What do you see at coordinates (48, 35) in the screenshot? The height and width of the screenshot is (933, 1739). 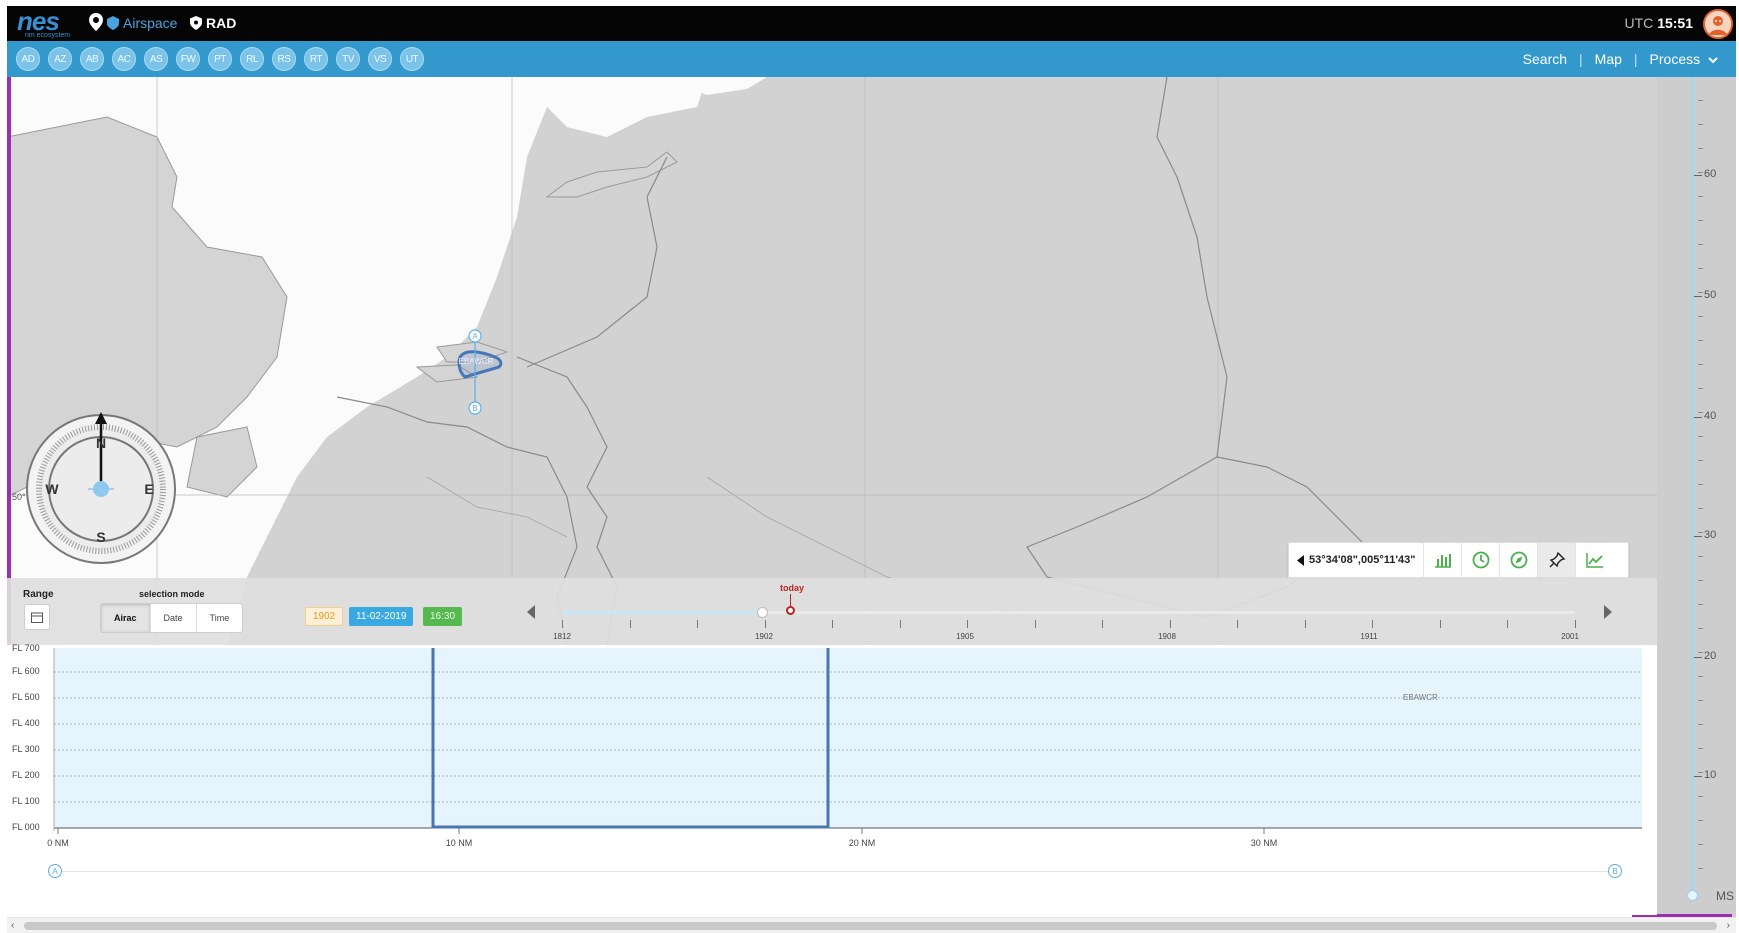 I see `logo-subtitle: nm ecosystem` at bounding box center [48, 35].